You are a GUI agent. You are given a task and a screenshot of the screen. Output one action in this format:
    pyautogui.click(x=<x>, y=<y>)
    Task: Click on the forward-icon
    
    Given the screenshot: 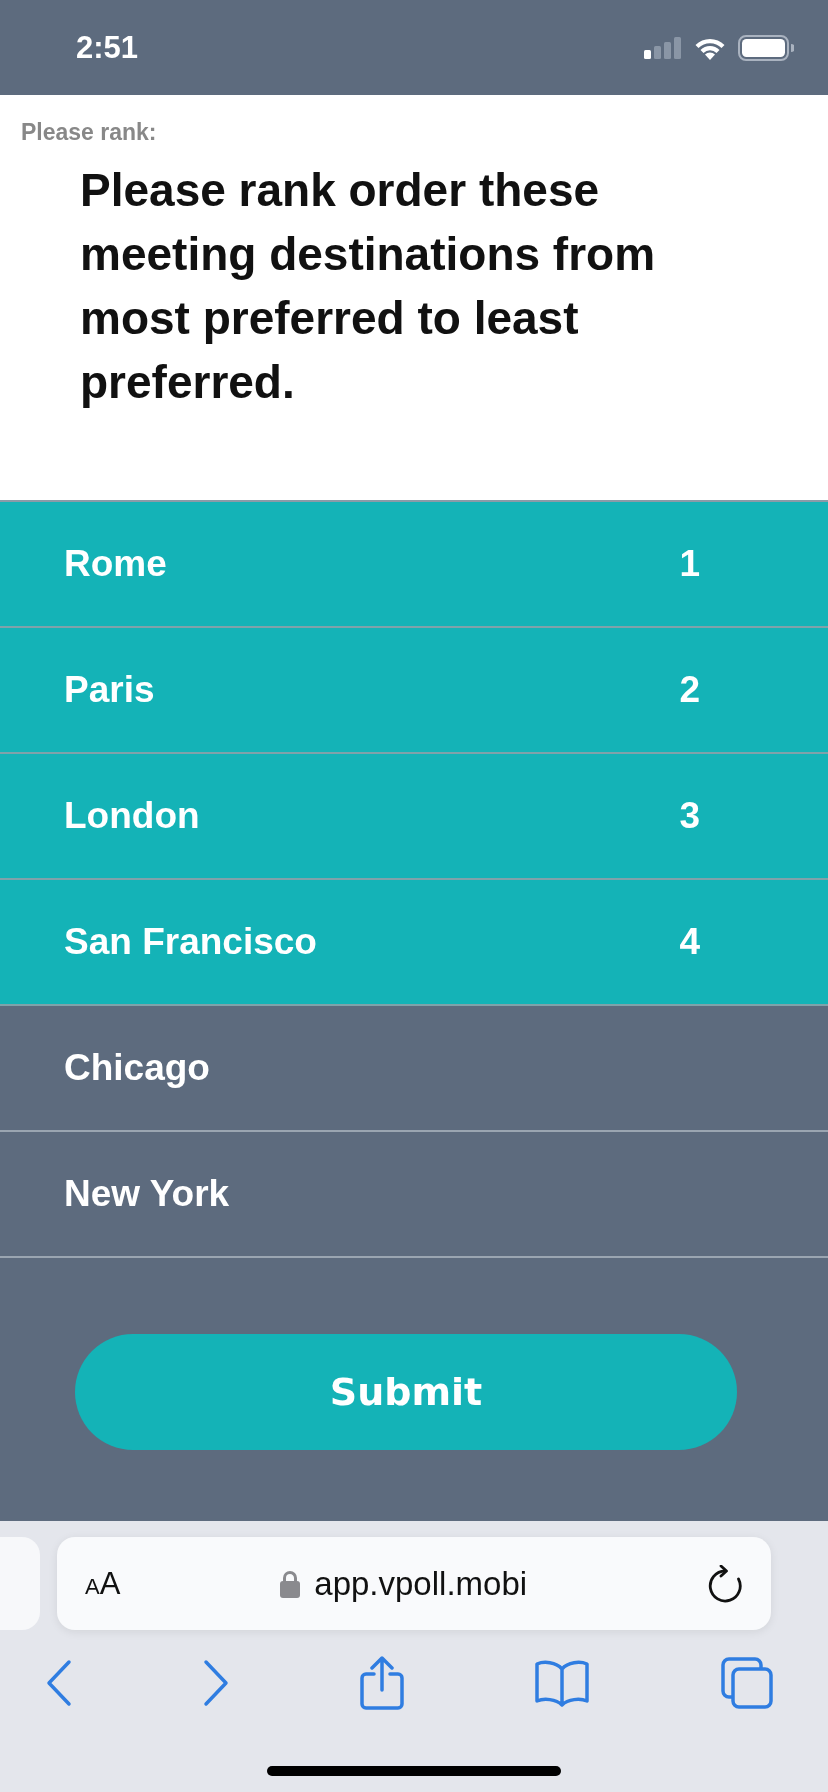 What is the action you would take?
    pyautogui.click(x=215, y=1682)
    